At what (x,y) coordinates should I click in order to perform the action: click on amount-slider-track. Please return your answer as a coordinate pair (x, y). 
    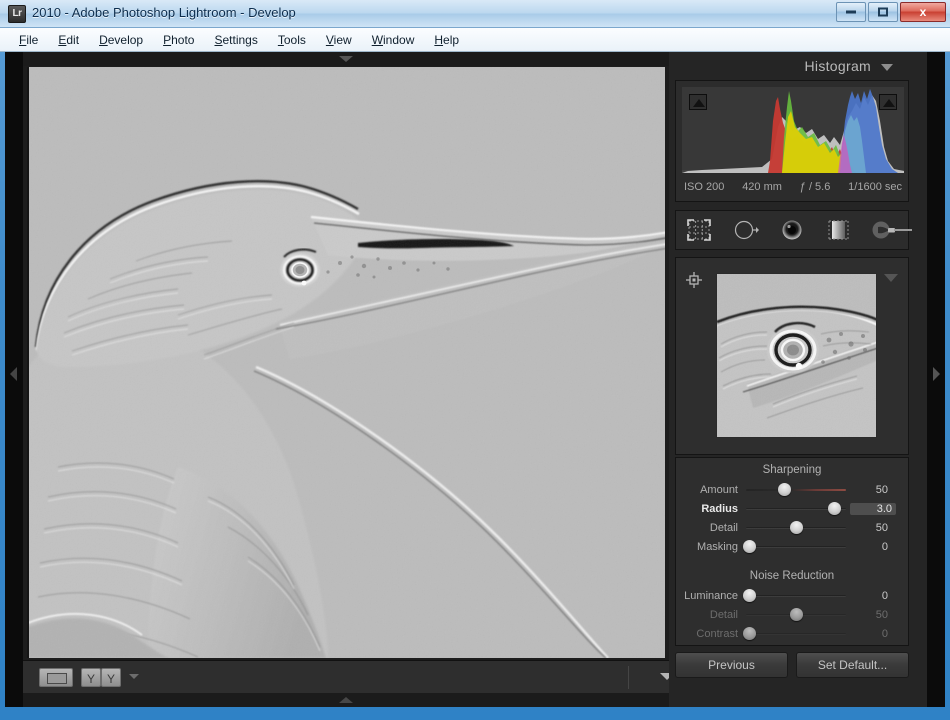
    Looking at the image, I should click on (796, 489).